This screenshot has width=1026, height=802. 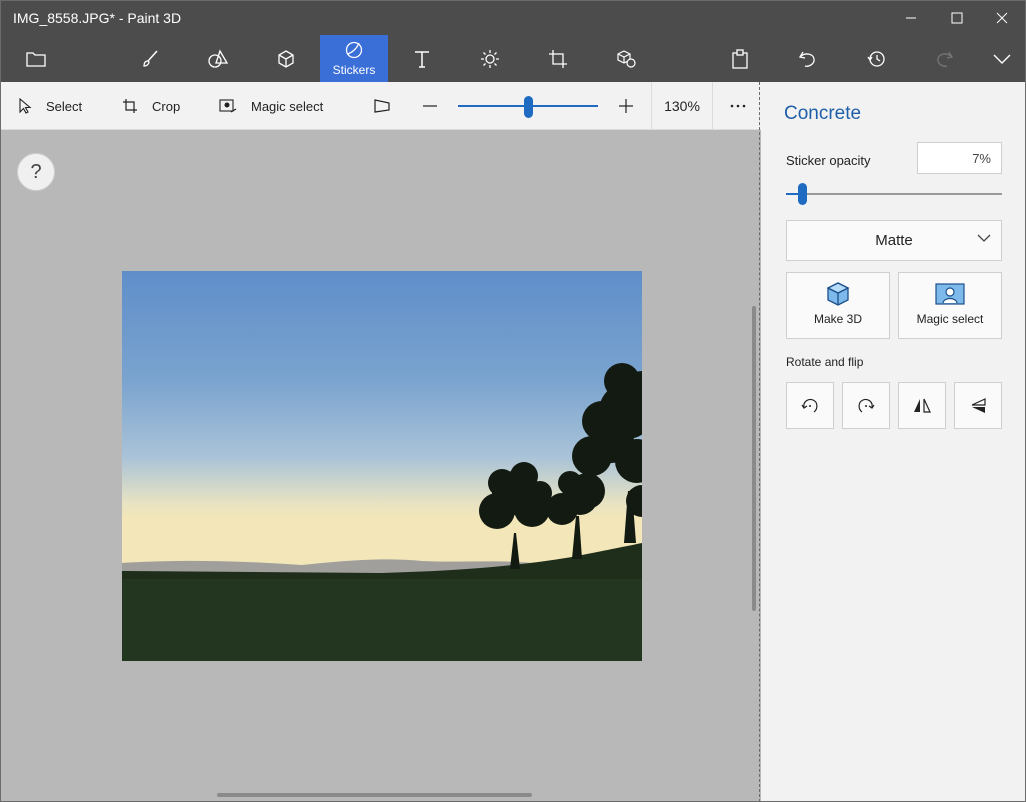 What do you see at coordinates (838, 319) in the screenshot?
I see `make-3d-label: Make 3D` at bounding box center [838, 319].